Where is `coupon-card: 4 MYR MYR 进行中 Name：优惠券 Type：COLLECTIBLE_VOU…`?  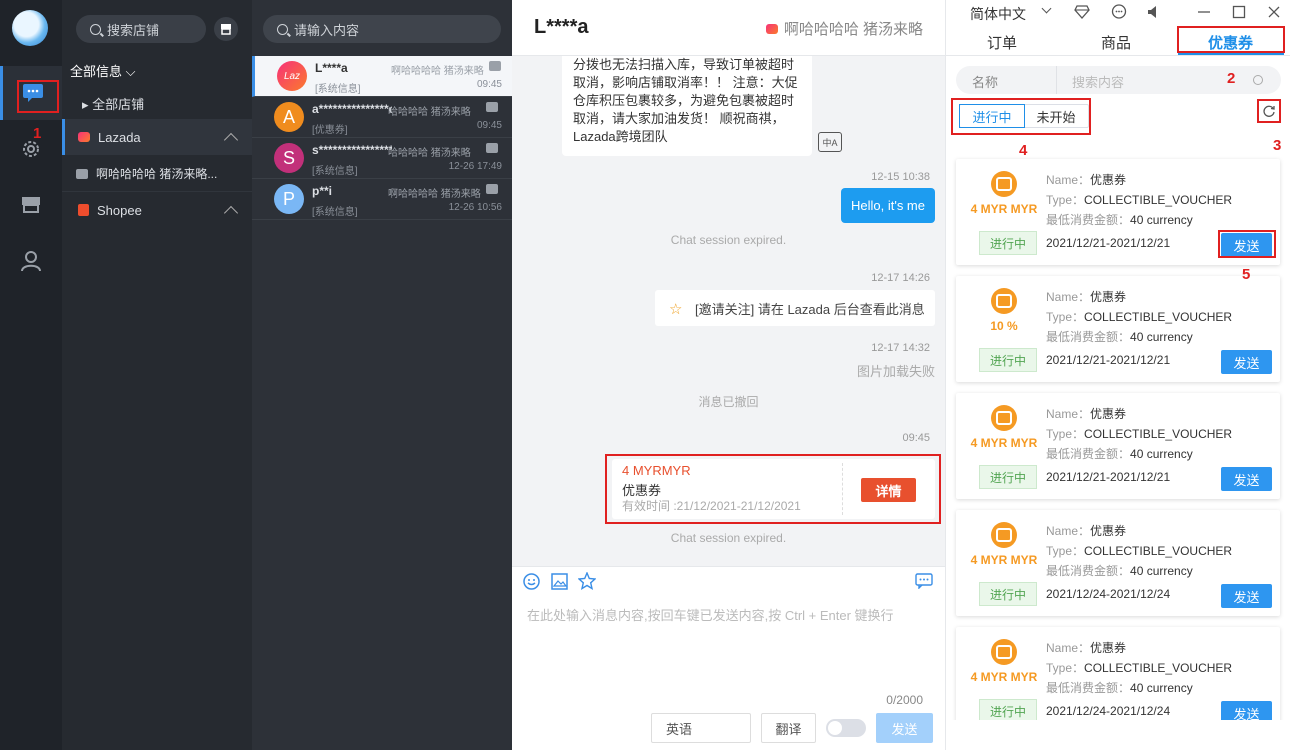 coupon-card: 4 MYR MYR 进行中 Name：优惠券 Type：COLLECTIBLE_VOU… is located at coordinates (1118, 563).